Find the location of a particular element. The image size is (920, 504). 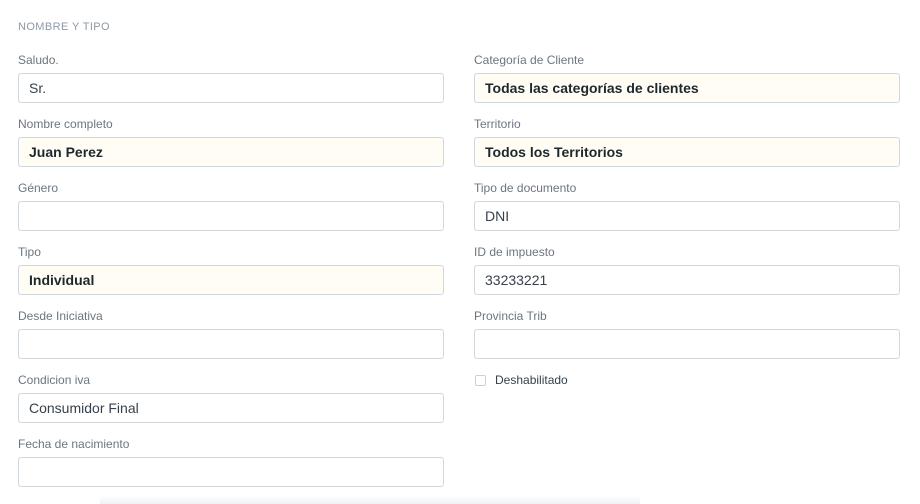

territory-label: Territorio is located at coordinates (497, 124).